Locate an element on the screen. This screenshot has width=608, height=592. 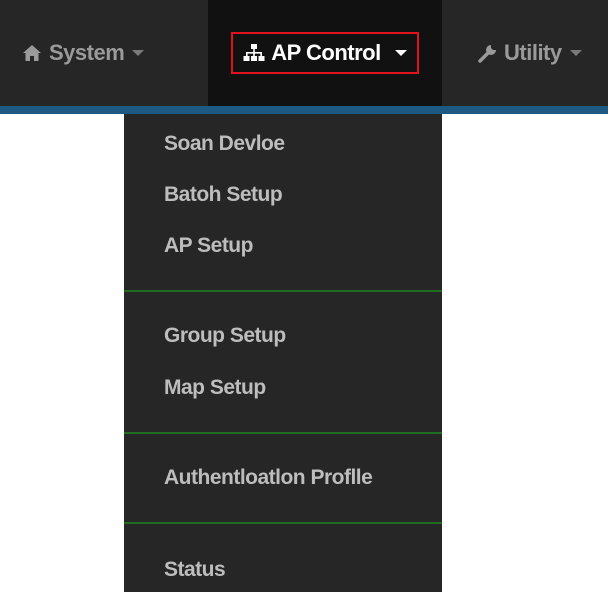
menu-item-map-setup: Map Setup is located at coordinates (283, 388).